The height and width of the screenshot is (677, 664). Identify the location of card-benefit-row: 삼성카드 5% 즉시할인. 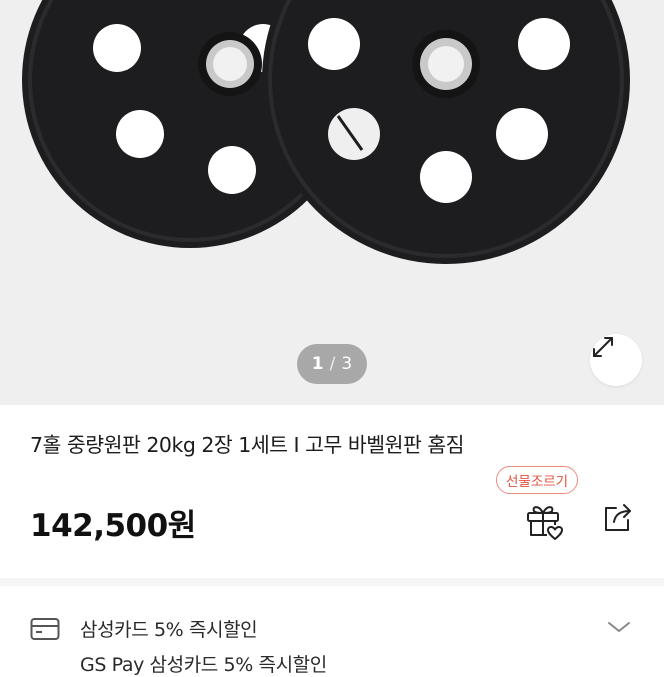
(332, 629).